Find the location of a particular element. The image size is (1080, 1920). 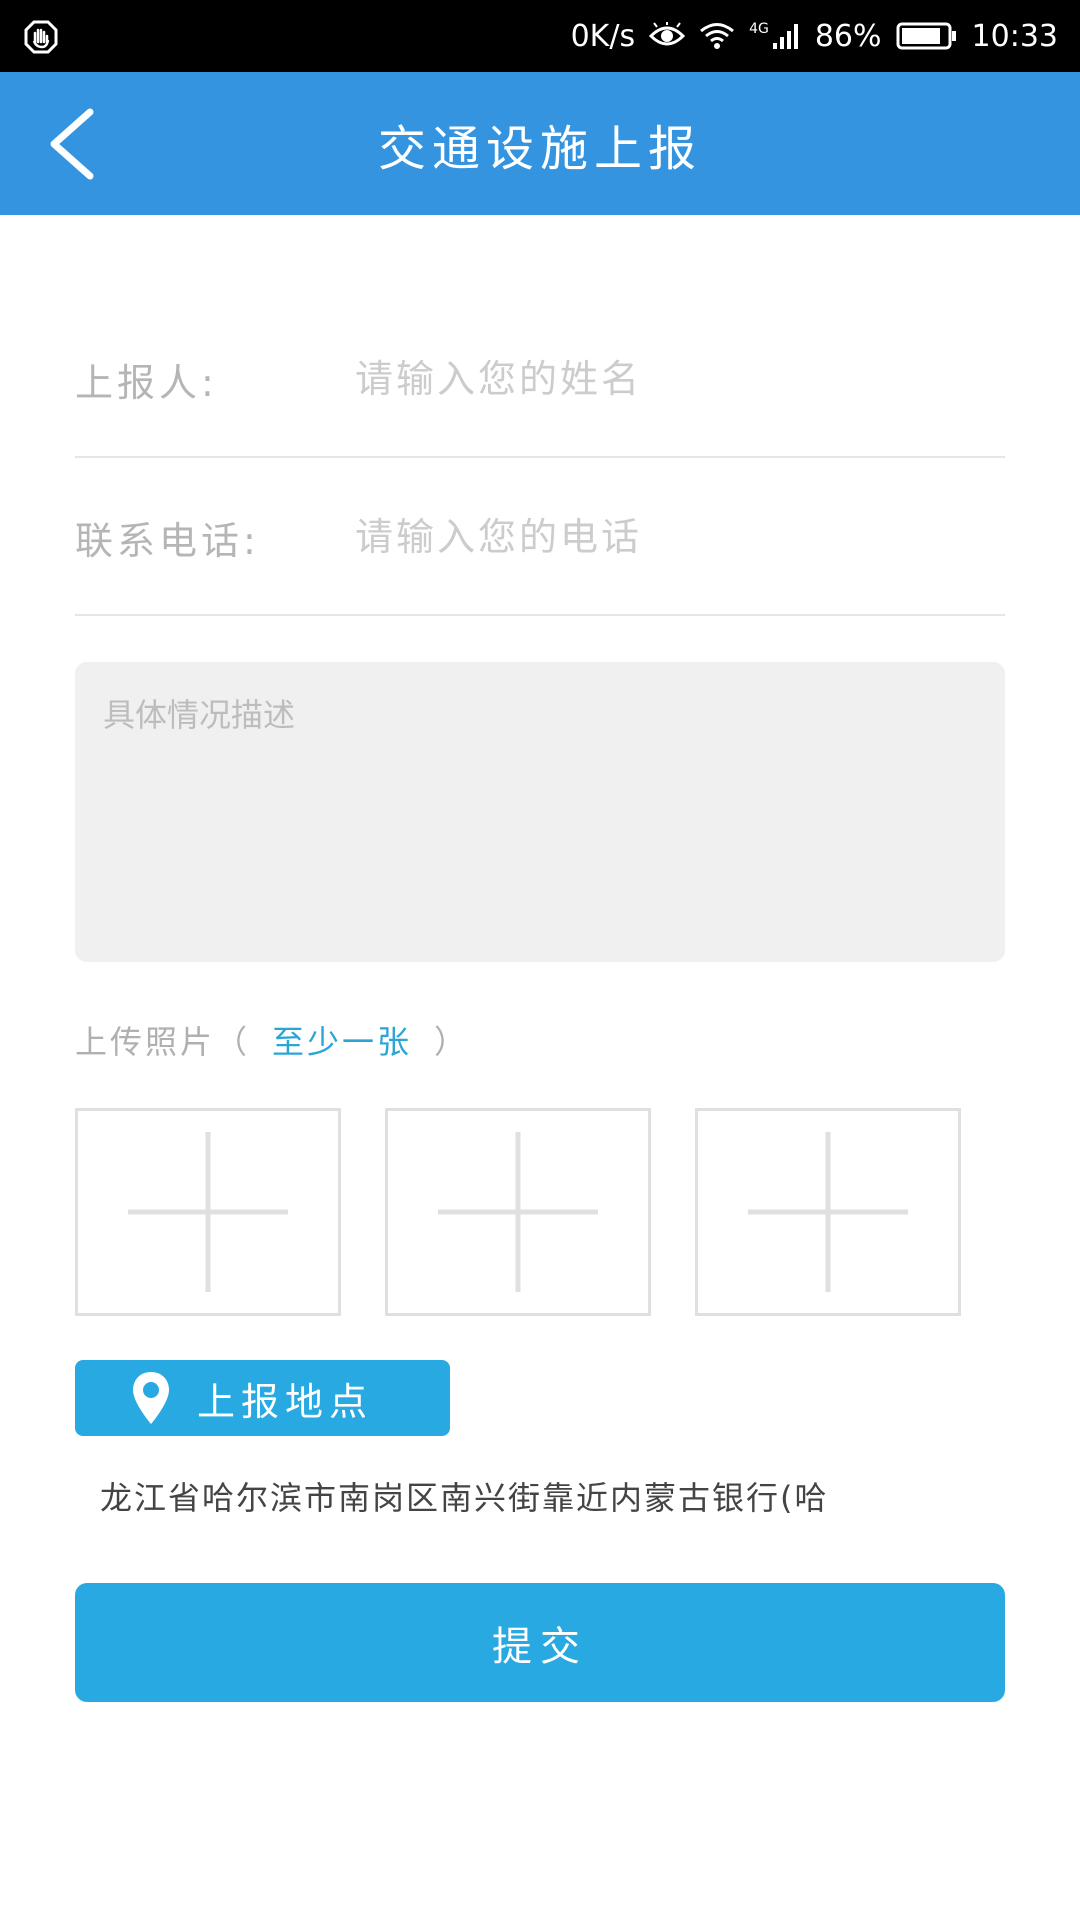

upload-min-hint: 至少一张 is located at coordinates (342, 1042).